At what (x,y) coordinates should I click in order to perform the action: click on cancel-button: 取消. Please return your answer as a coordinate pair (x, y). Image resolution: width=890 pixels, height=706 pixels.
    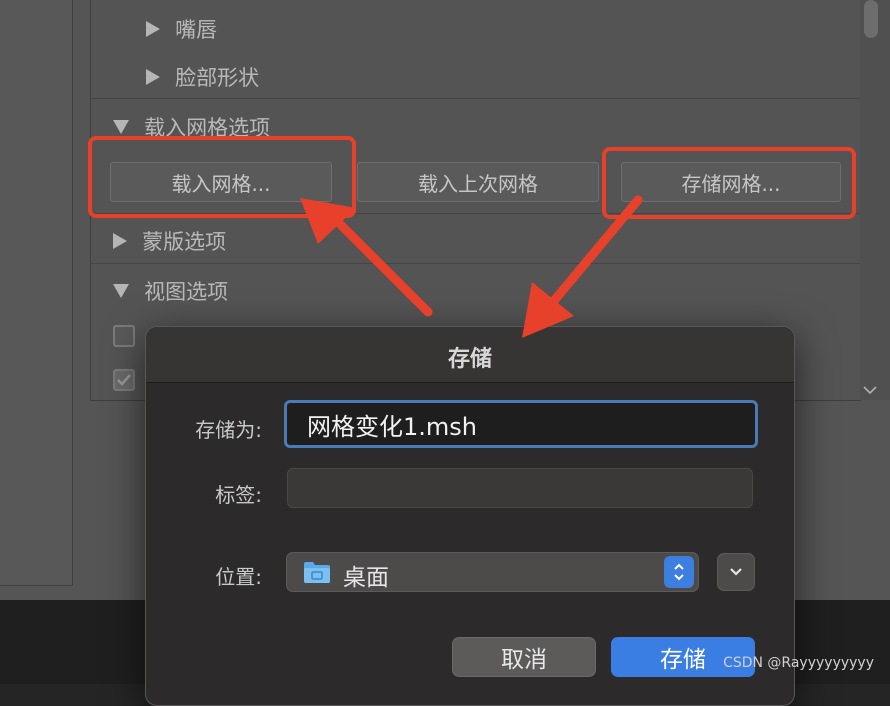
    Looking at the image, I should click on (524, 657).